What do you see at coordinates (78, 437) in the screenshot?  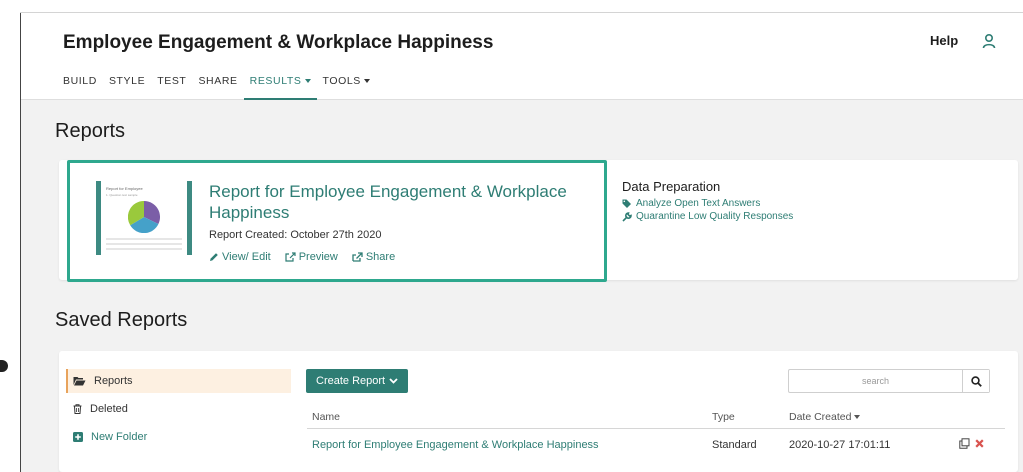 I see `plus-square-icon` at bounding box center [78, 437].